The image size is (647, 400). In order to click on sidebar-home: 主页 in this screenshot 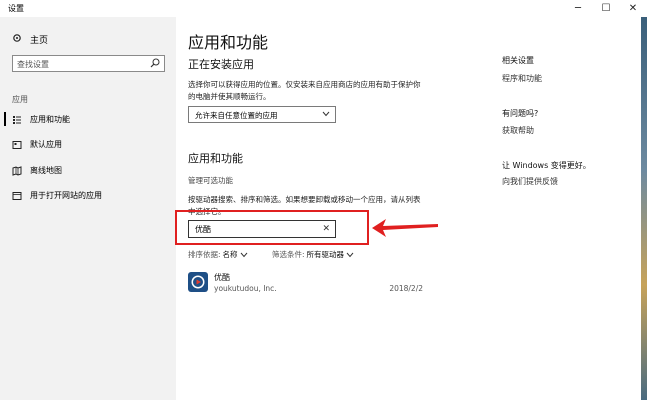, I will do `click(30, 39)`.